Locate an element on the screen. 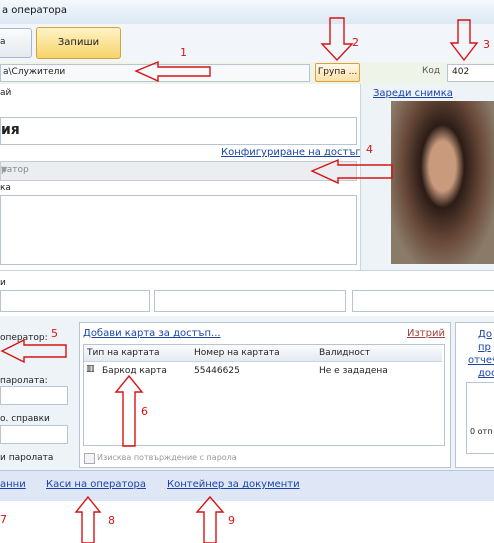 The image size is (494, 543). annotation-label-2: 2 is located at coordinates (355, 42).